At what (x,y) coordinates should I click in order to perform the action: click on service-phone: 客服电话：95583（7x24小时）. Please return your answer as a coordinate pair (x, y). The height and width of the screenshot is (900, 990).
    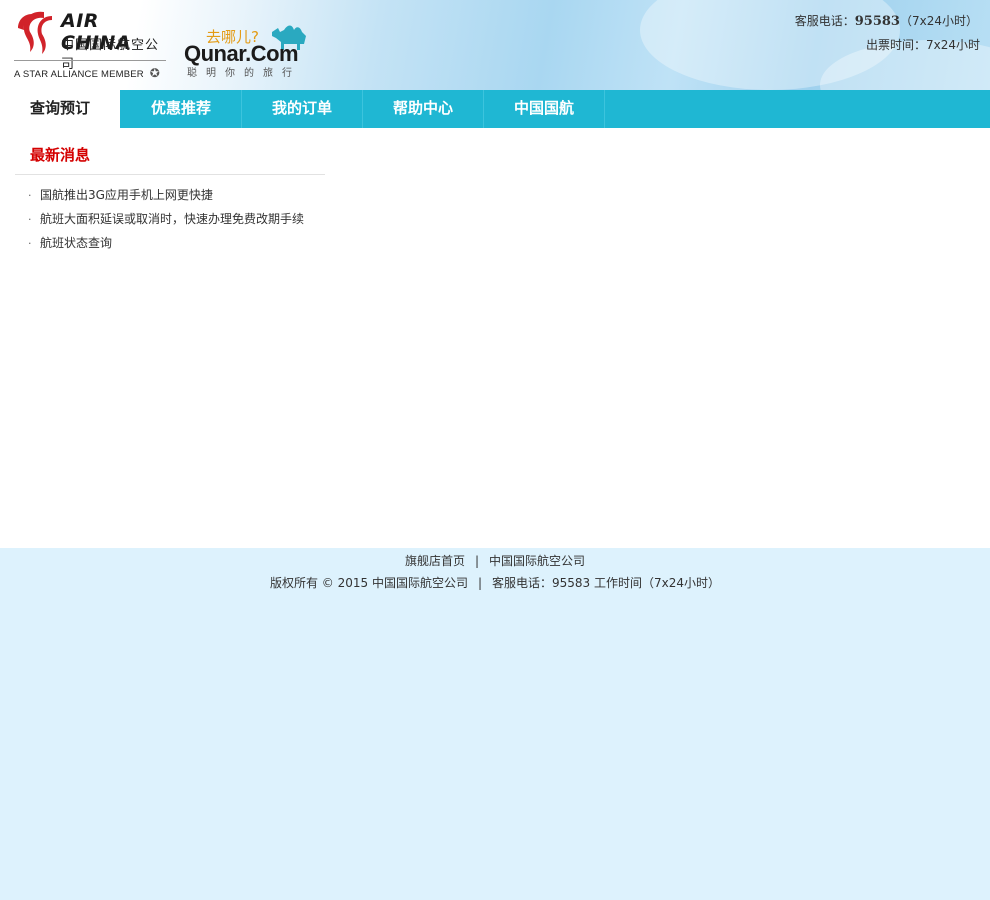
    Looking at the image, I should click on (886, 20).